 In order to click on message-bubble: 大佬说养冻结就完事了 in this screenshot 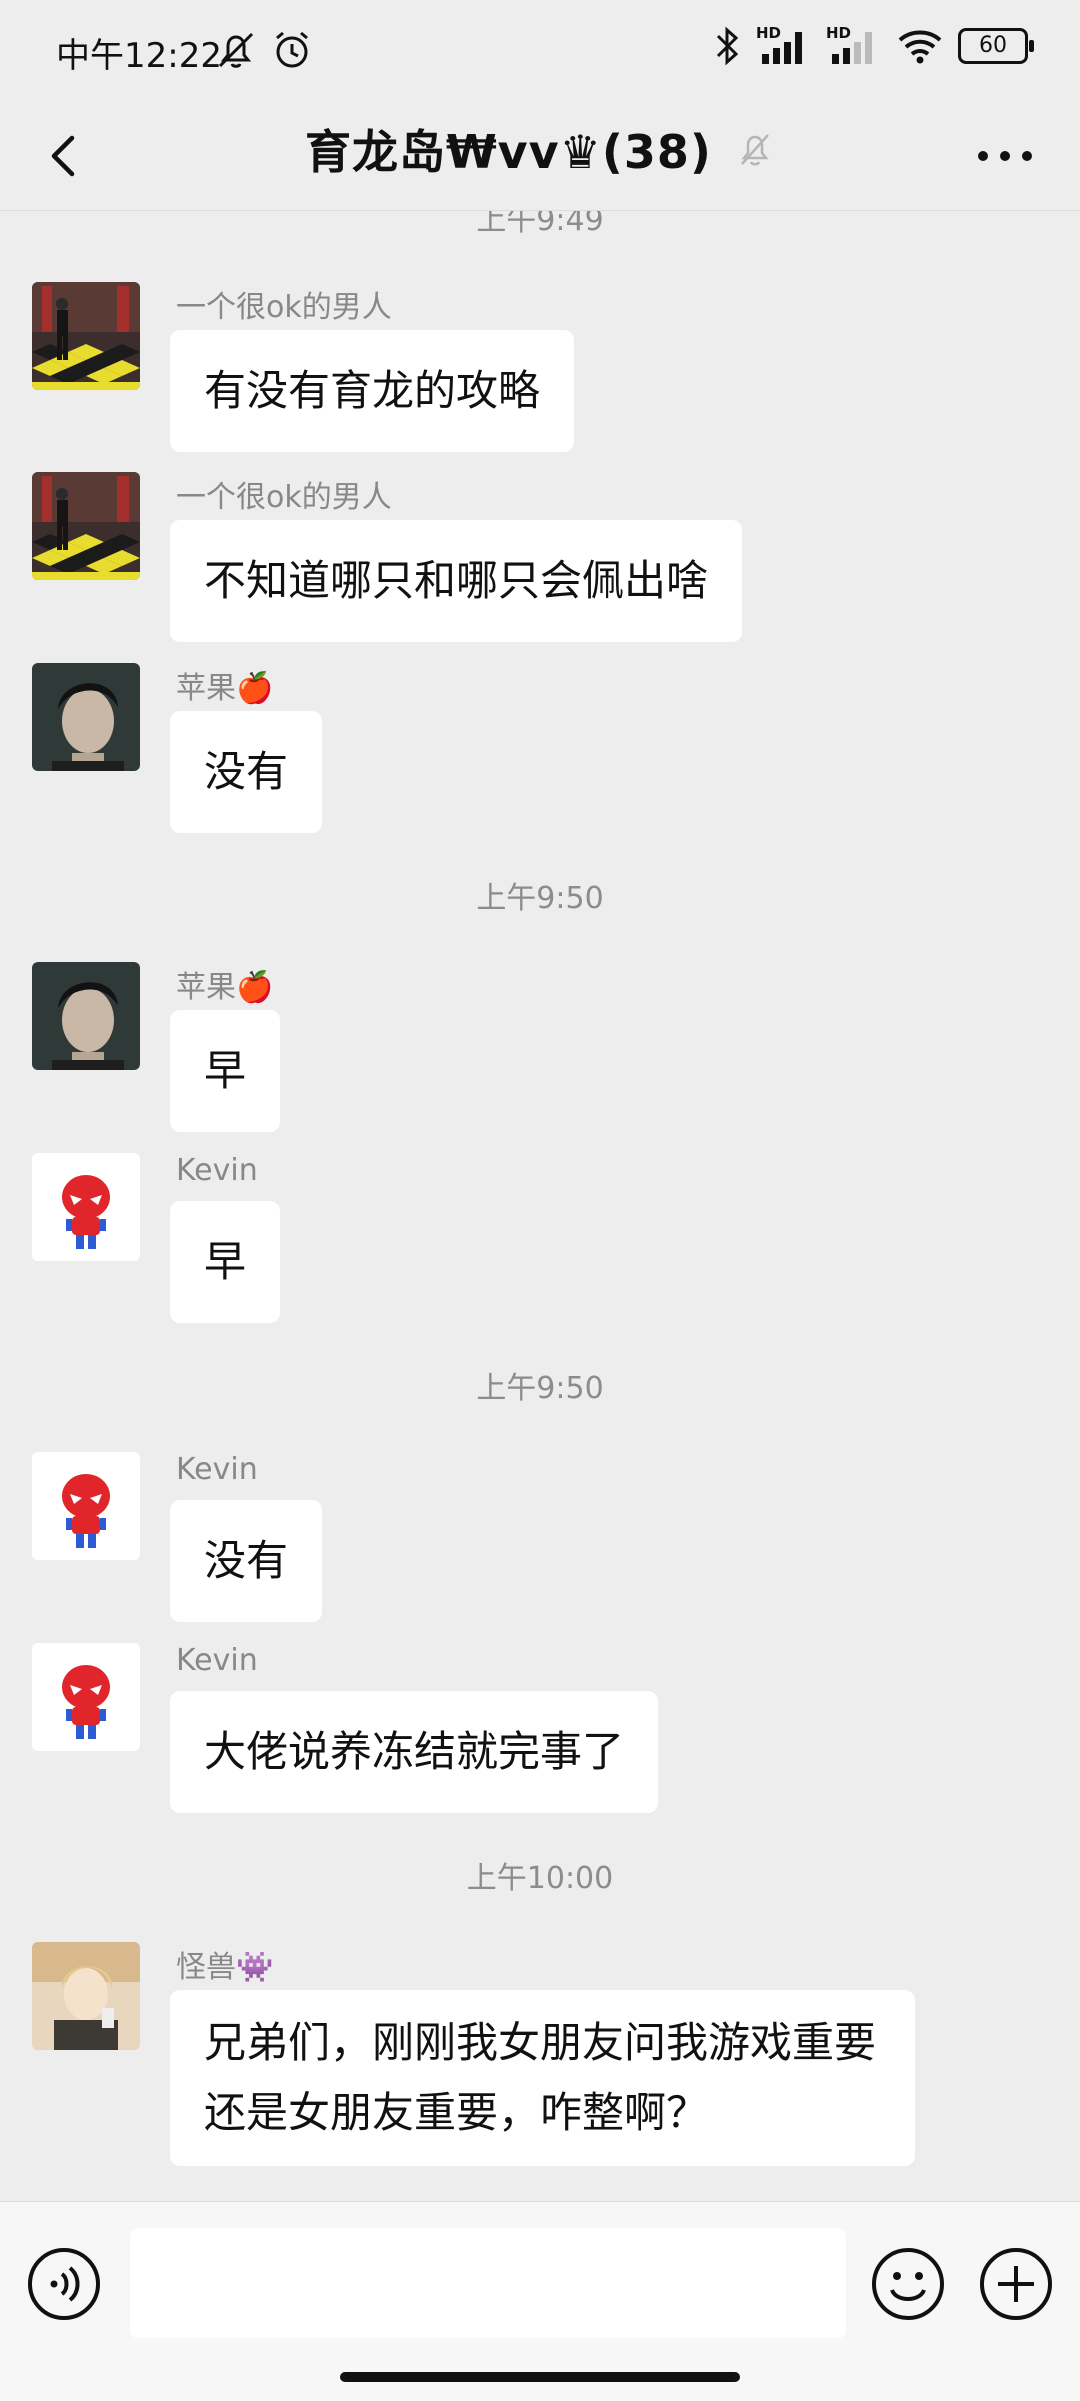, I will do `click(414, 1752)`.